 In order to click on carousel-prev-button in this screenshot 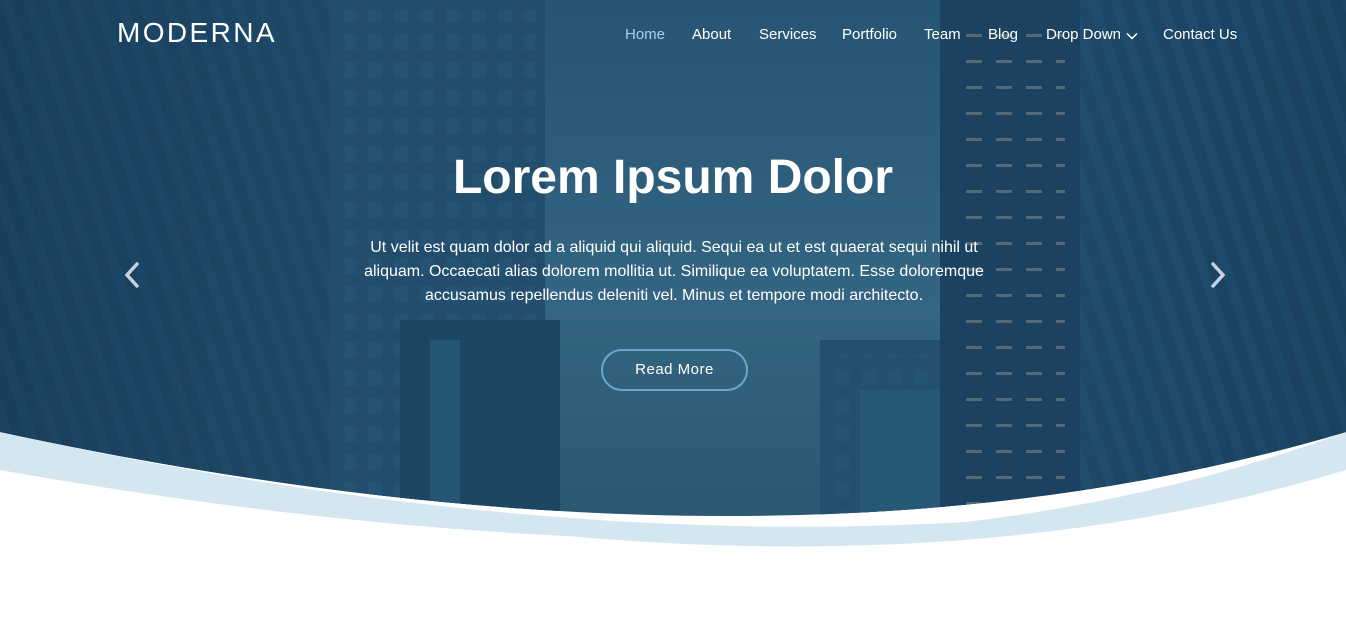, I will do `click(132, 275)`.